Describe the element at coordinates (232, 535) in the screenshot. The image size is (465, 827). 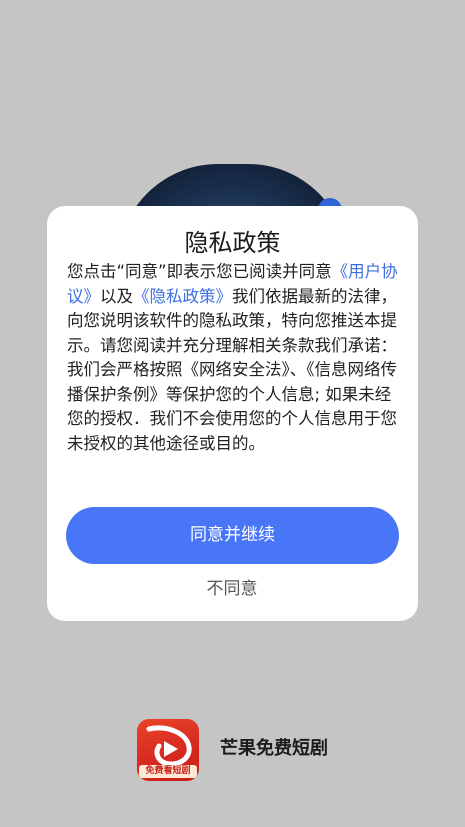
I see `agree-continue-button: 同意并继续` at that location.